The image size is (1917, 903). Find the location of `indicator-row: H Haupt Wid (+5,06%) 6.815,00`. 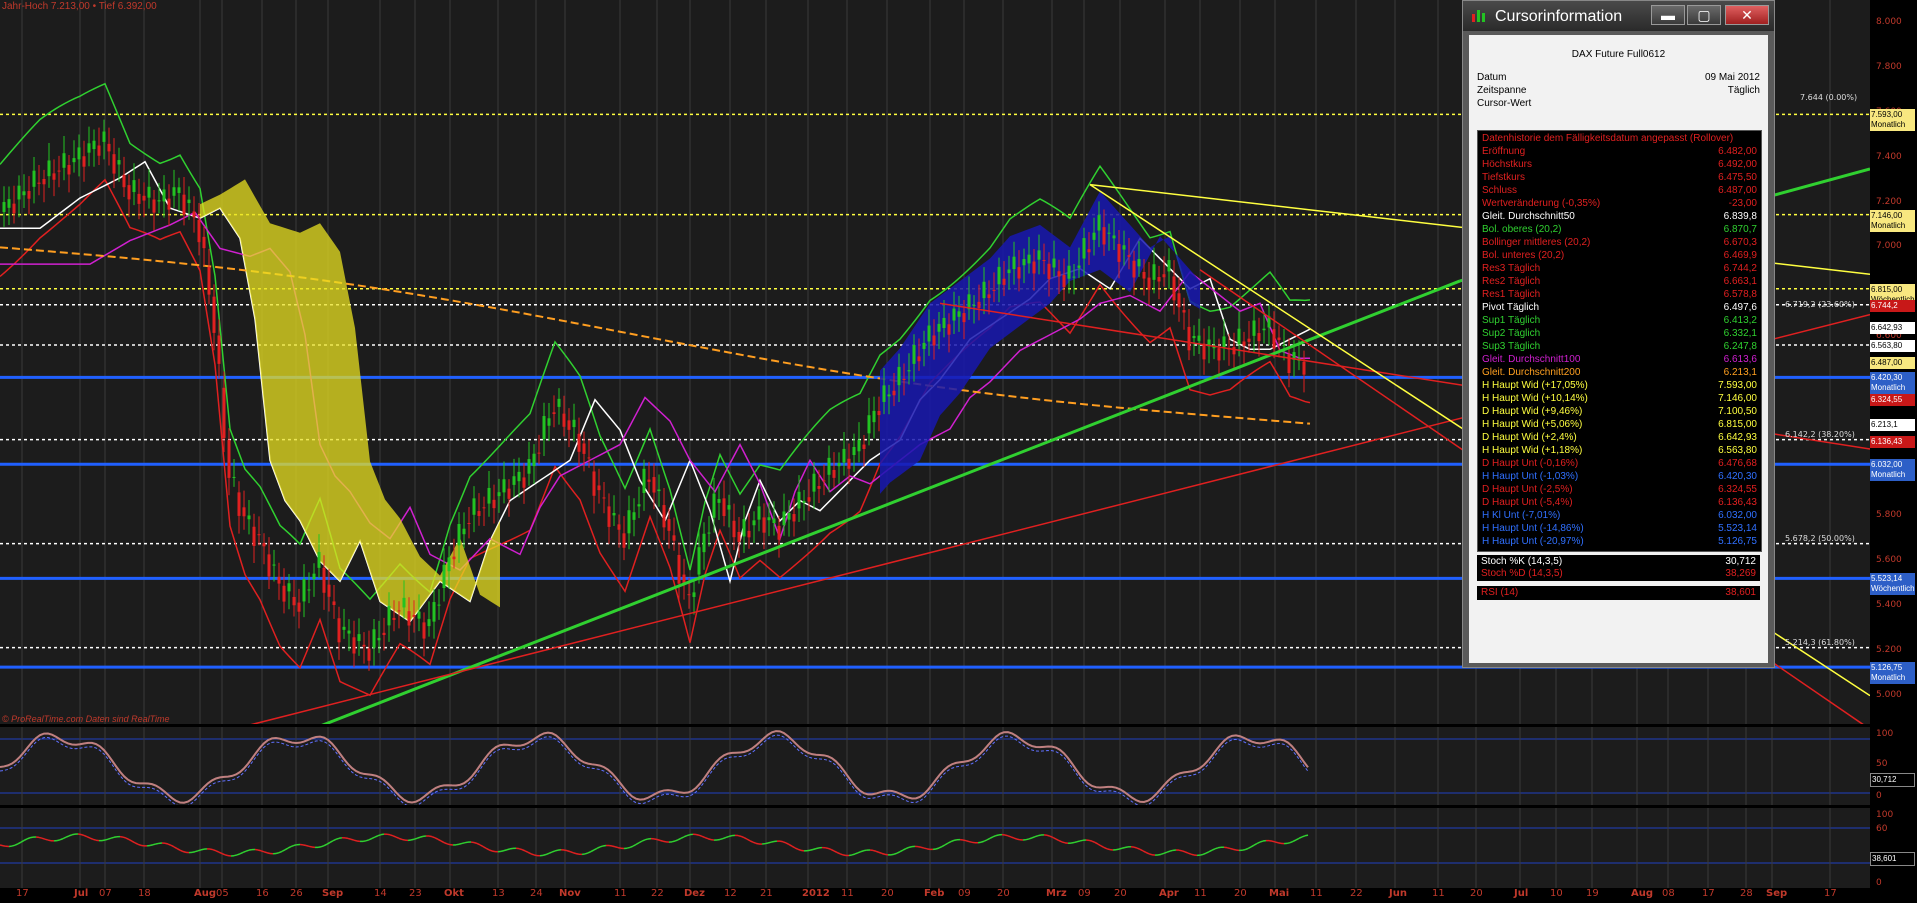

indicator-row: H Haupt Wid (+5,06%) 6.815,00 is located at coordinates (1619, 425).